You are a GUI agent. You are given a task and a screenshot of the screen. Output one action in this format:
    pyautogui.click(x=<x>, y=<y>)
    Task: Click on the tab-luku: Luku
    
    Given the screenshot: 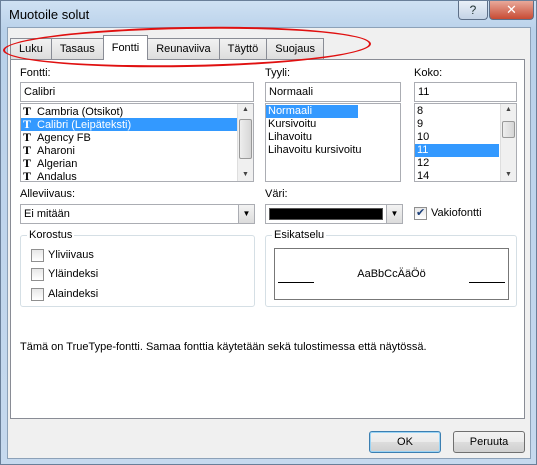 What is the action you would take?
    pyautogui.click(x=31, y=49)
    